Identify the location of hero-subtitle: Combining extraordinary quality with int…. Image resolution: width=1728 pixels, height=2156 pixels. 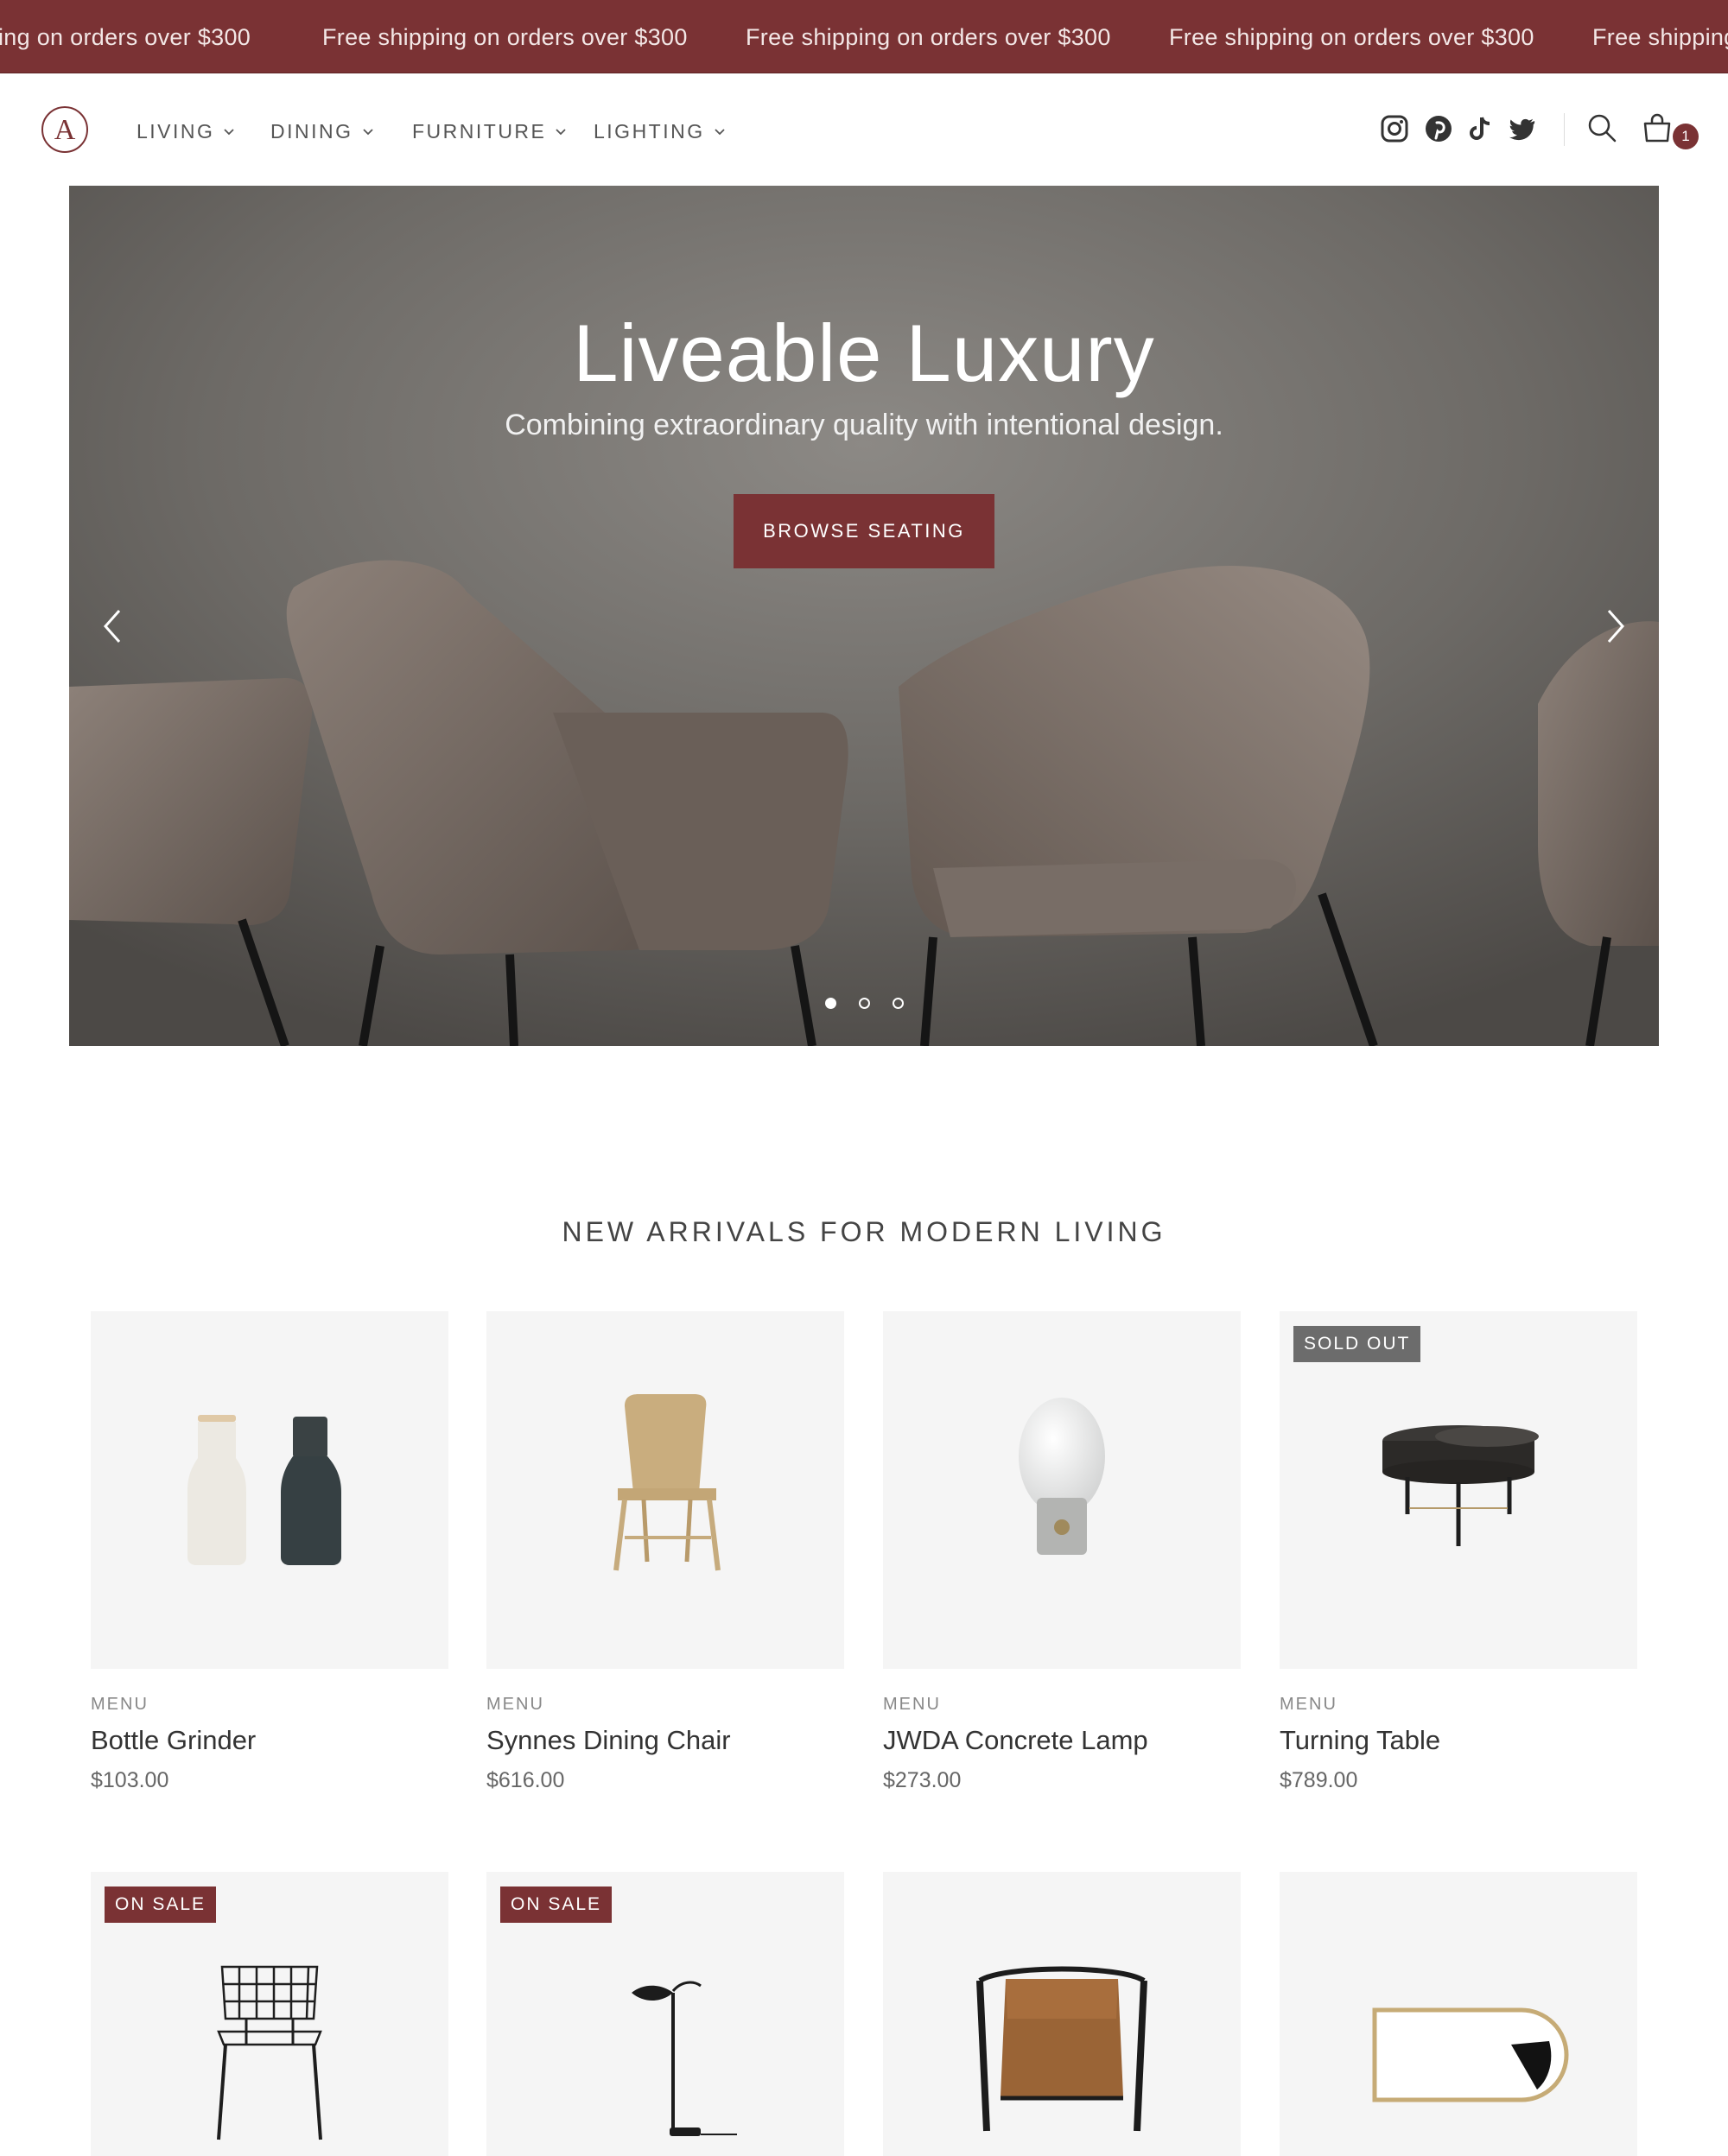
(864, 425).